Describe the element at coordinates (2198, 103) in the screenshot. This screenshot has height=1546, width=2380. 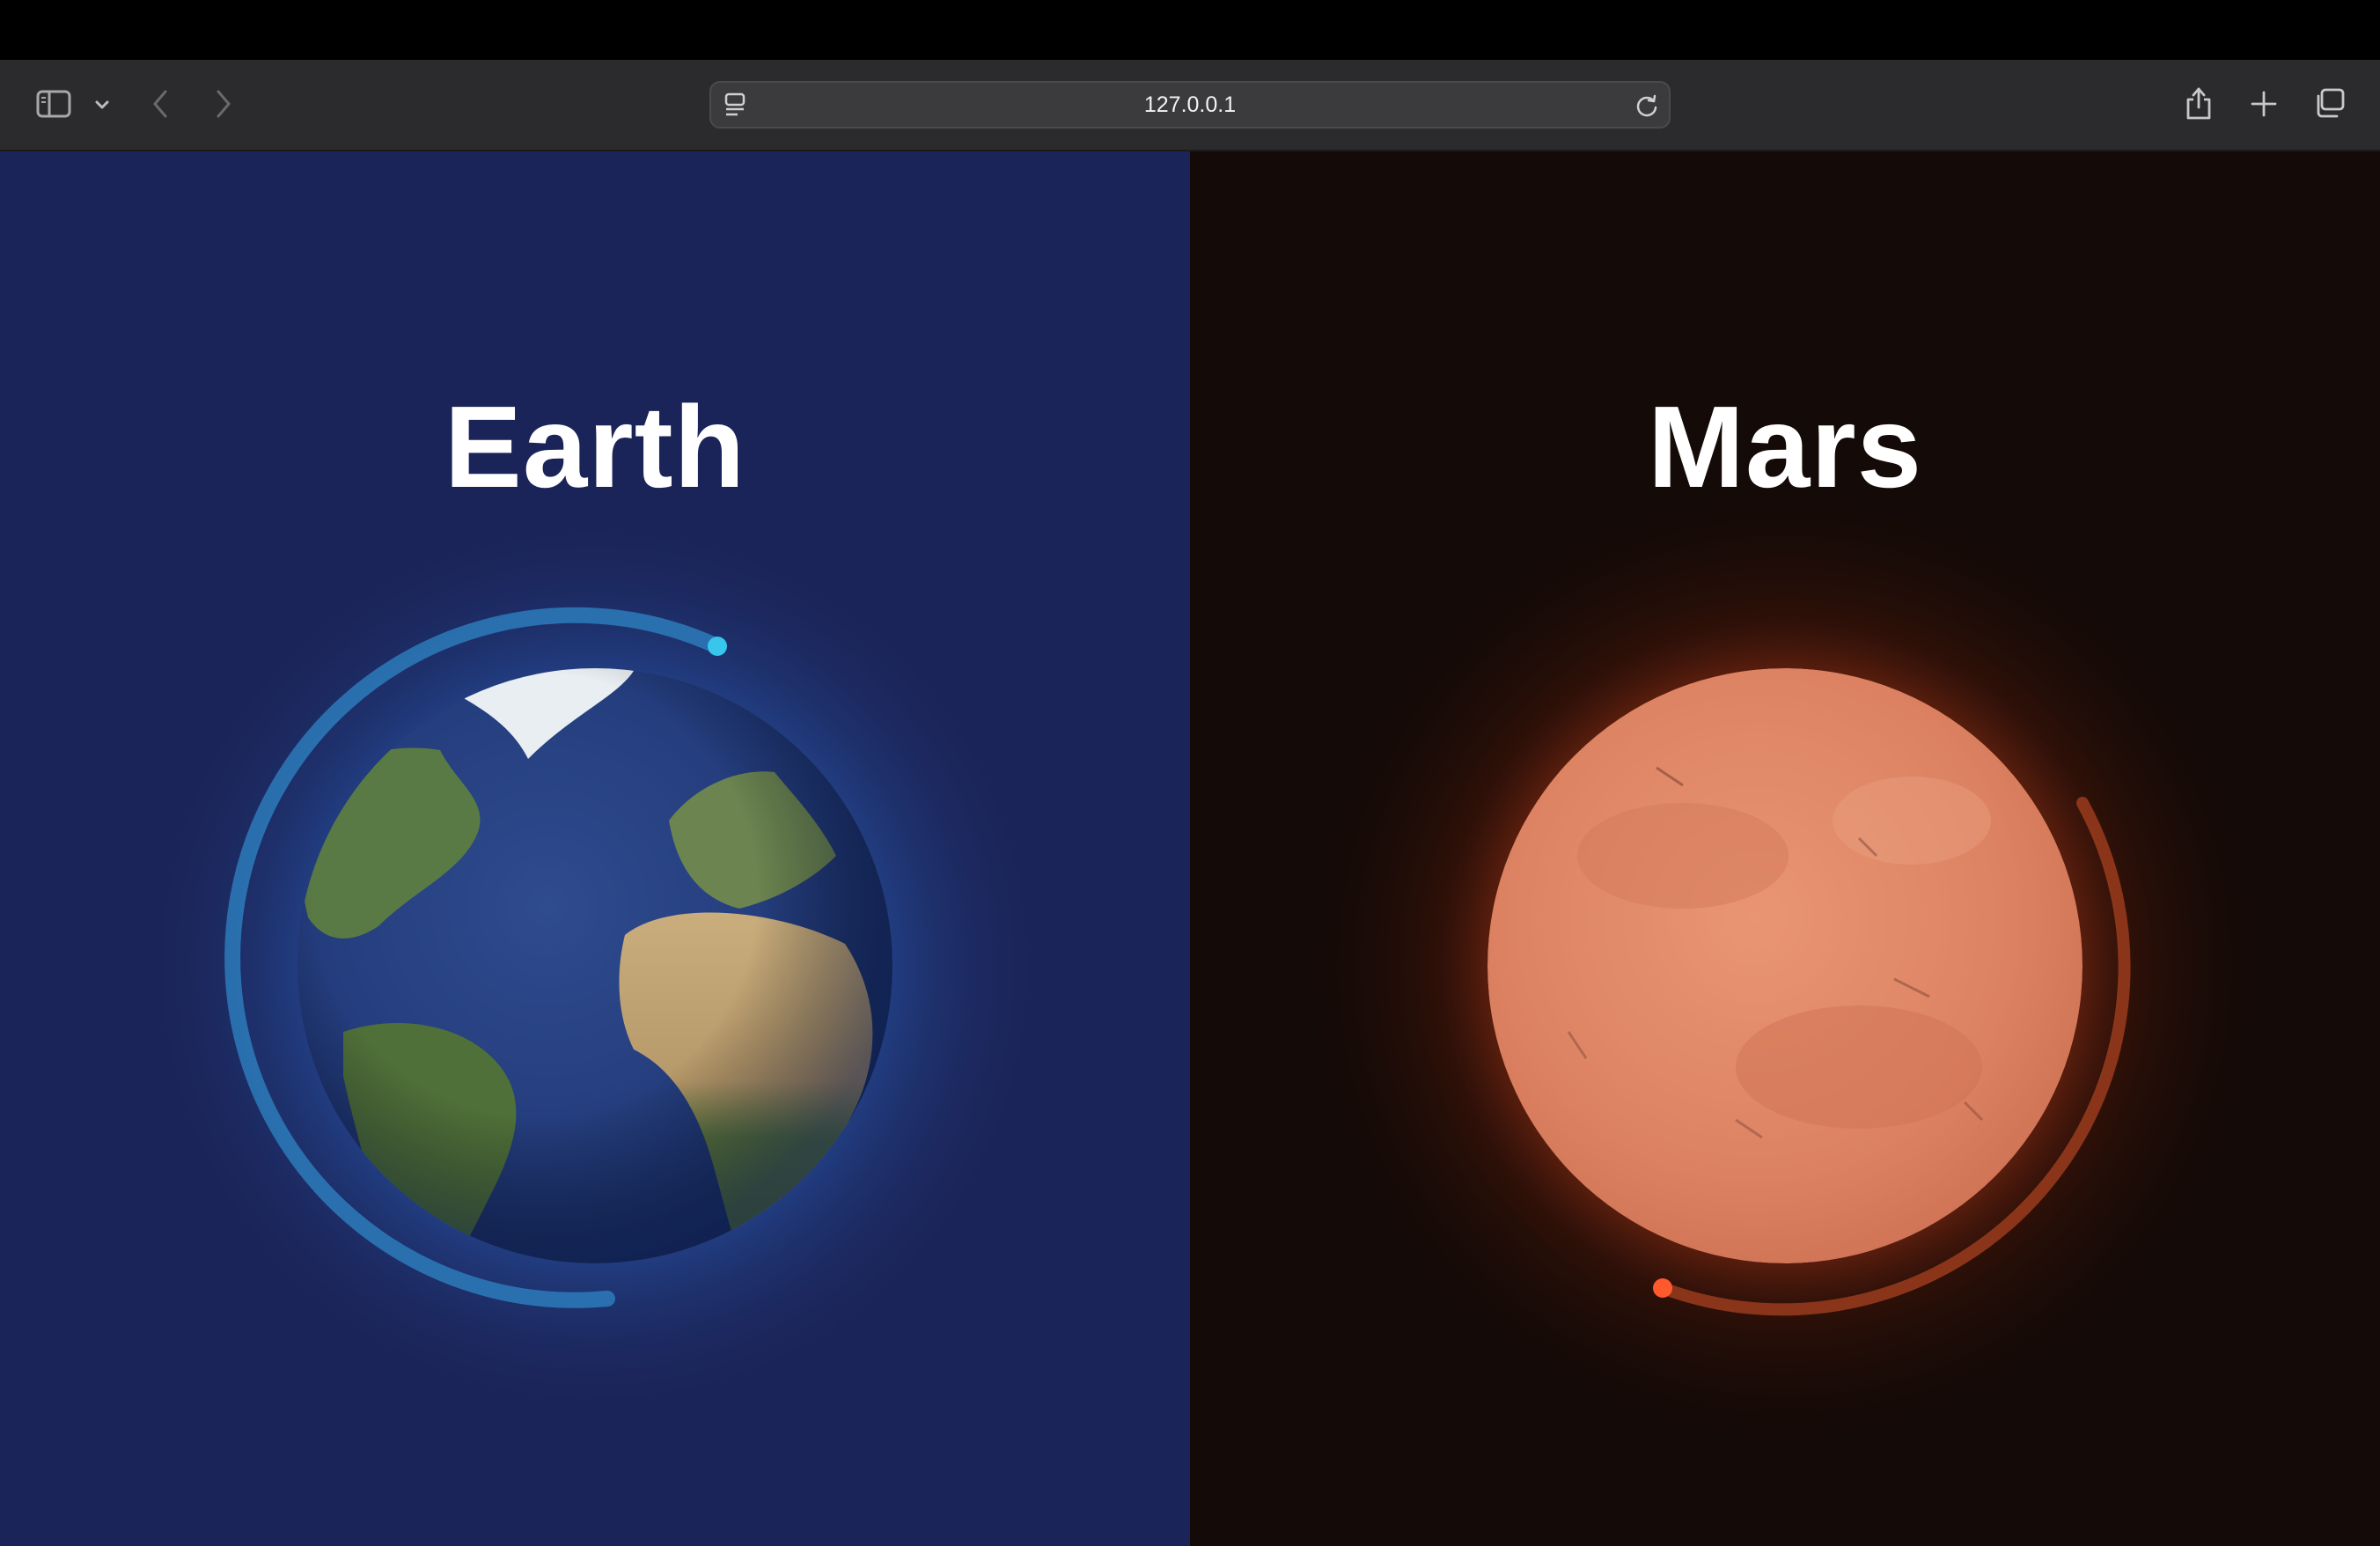
I see `share-icon` at that location.